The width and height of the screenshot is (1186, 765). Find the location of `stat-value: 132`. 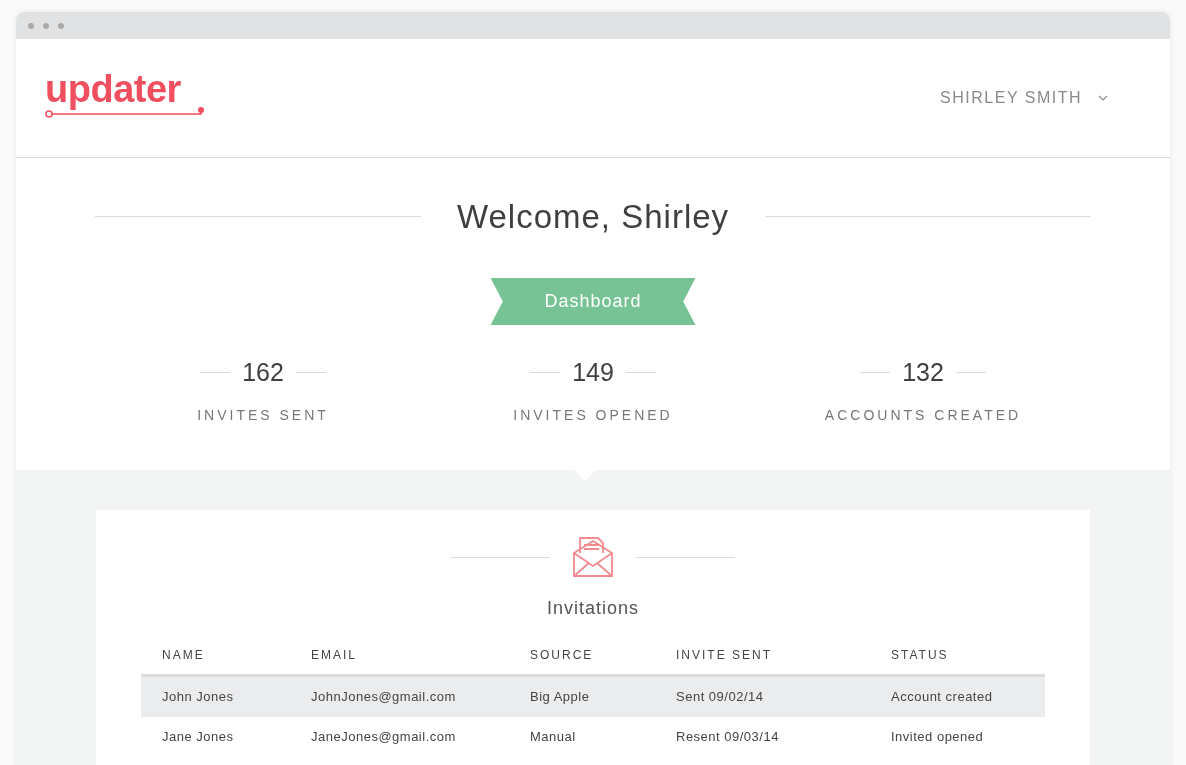

stat-value: 132 is located at coordinates (923, 372).